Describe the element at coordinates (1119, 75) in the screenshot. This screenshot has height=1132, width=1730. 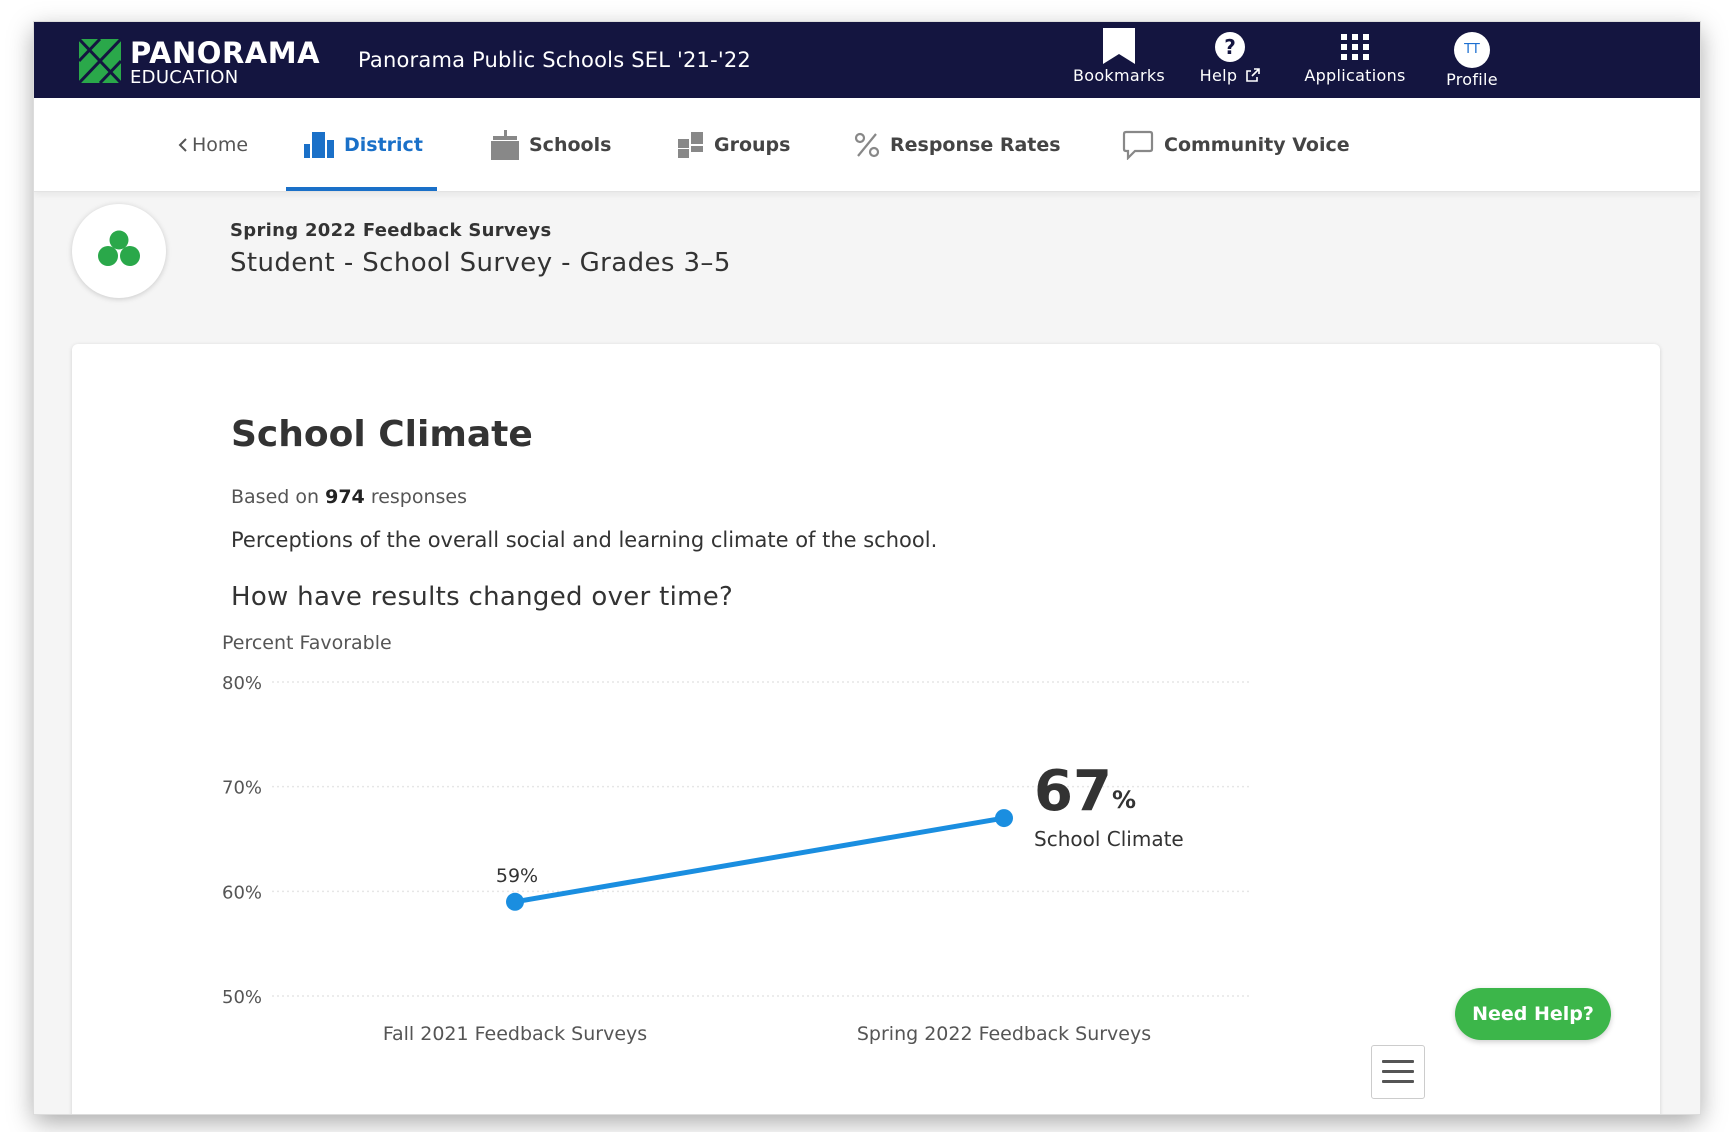
I see `bookmarks-label: Bookmarks` at that location.